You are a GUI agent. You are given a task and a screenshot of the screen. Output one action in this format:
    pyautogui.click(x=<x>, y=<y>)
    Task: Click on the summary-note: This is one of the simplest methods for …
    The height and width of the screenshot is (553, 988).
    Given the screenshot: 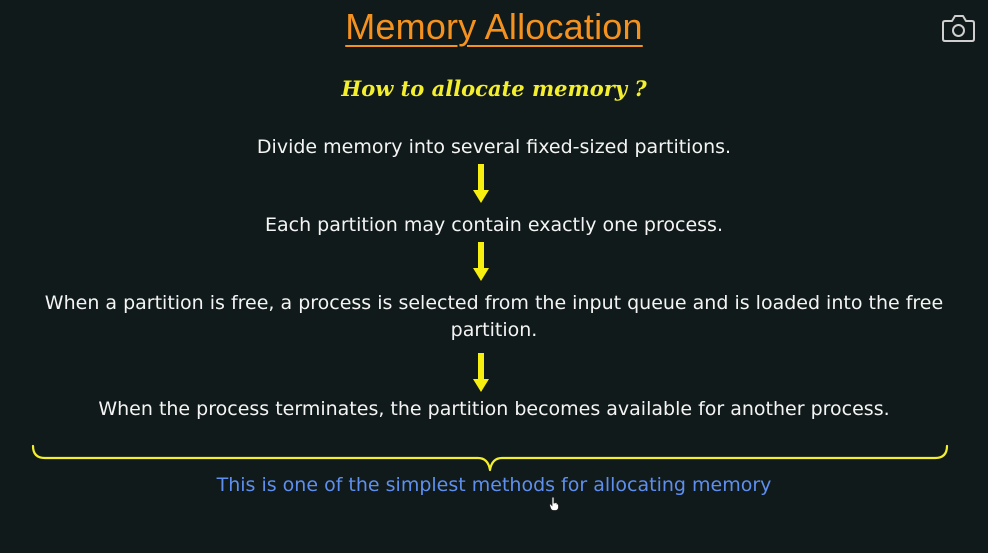 What is the action you would take?
    pyautogui.click(x=494, y=485)
    